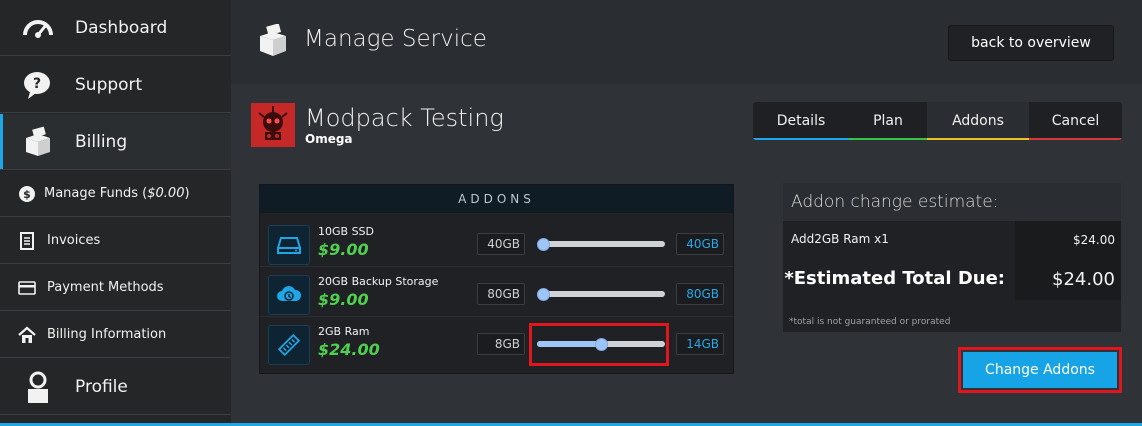 The height and width of the screenshot is (426, 1142). What do you see at coordinates (346, 231) in the screenshot?
I see `addon-name: 10GB SSD` at bounding box center [346, 231].